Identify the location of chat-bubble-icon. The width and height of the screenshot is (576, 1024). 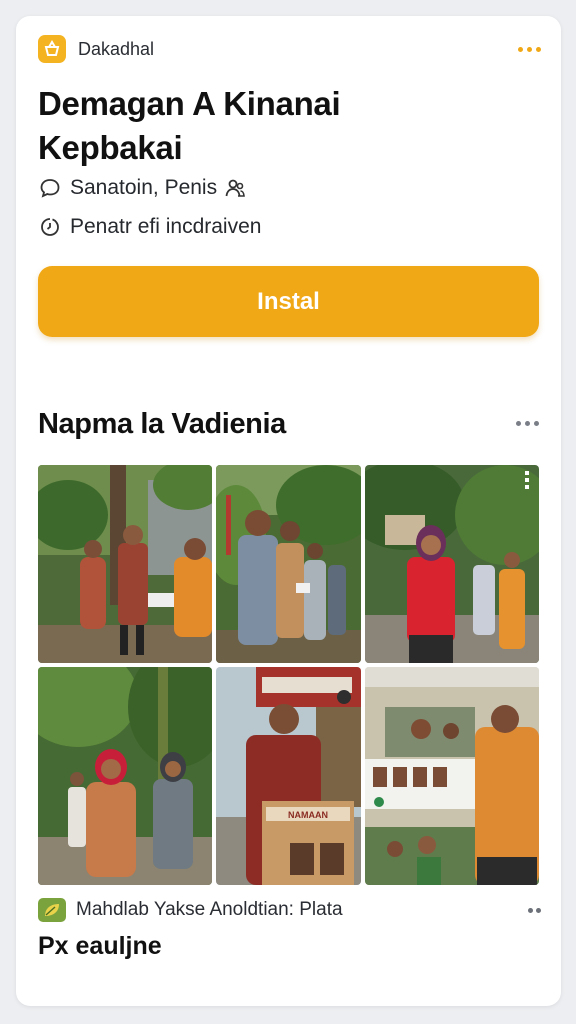
(50, 188).